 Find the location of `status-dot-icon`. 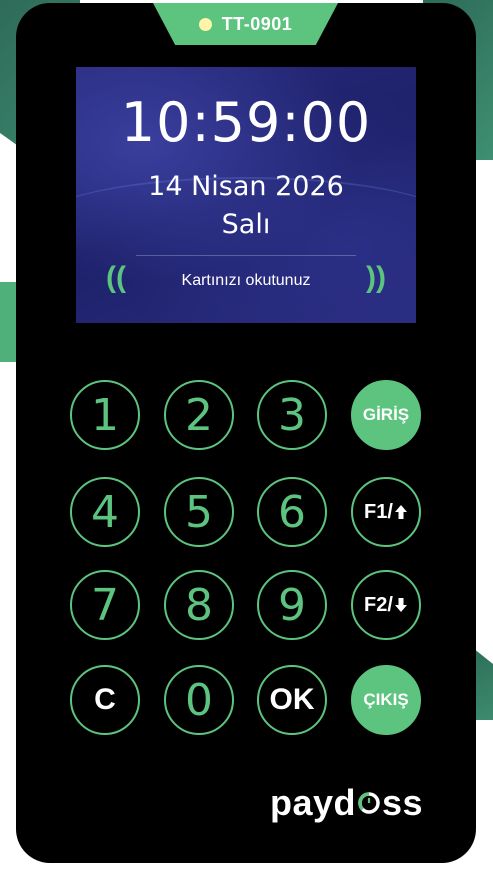

status-dot-icon is located at coordinates (205, 24).